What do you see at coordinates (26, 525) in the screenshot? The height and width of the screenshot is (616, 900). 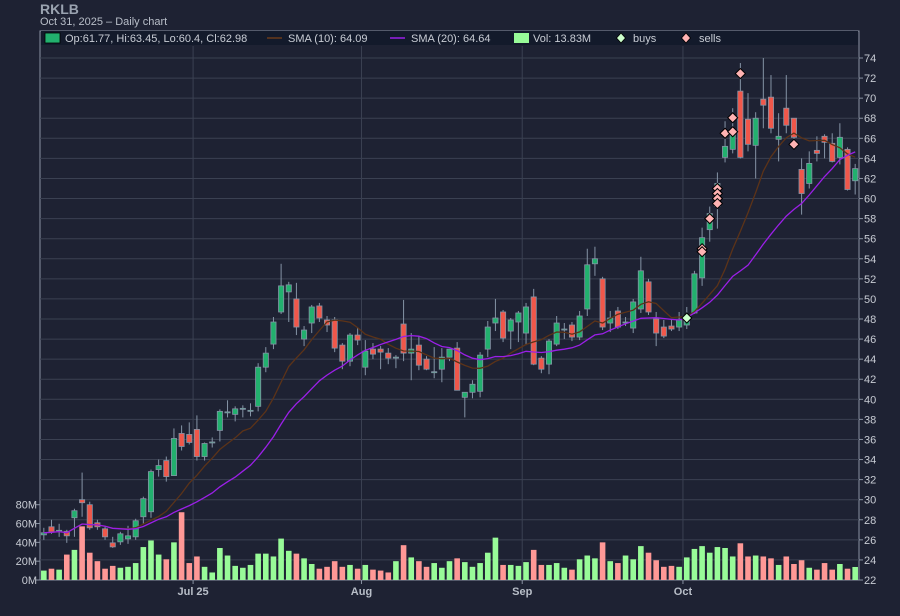 I see `volume-tick-label: 60M` at bounding box center [26, 525].